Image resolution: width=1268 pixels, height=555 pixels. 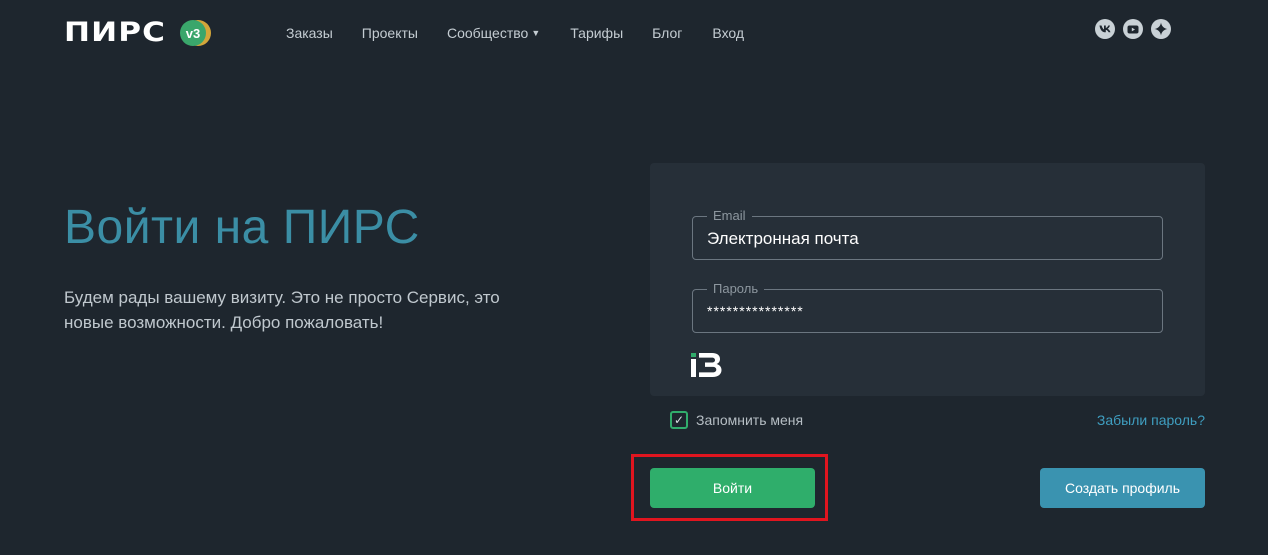 What do you see at coordinates (728, 33) in the screenshot?
I see `nav-item-login: Вход` at bounding box center [728, 33].